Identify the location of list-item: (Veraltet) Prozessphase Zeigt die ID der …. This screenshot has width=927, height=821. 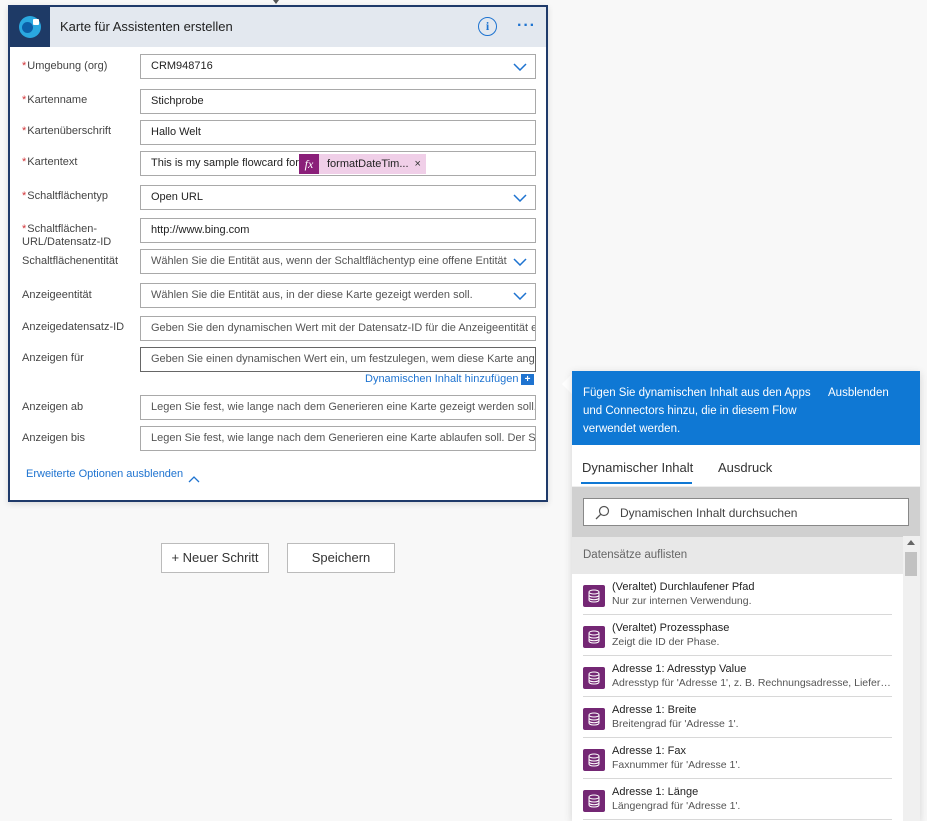
(737, 635).